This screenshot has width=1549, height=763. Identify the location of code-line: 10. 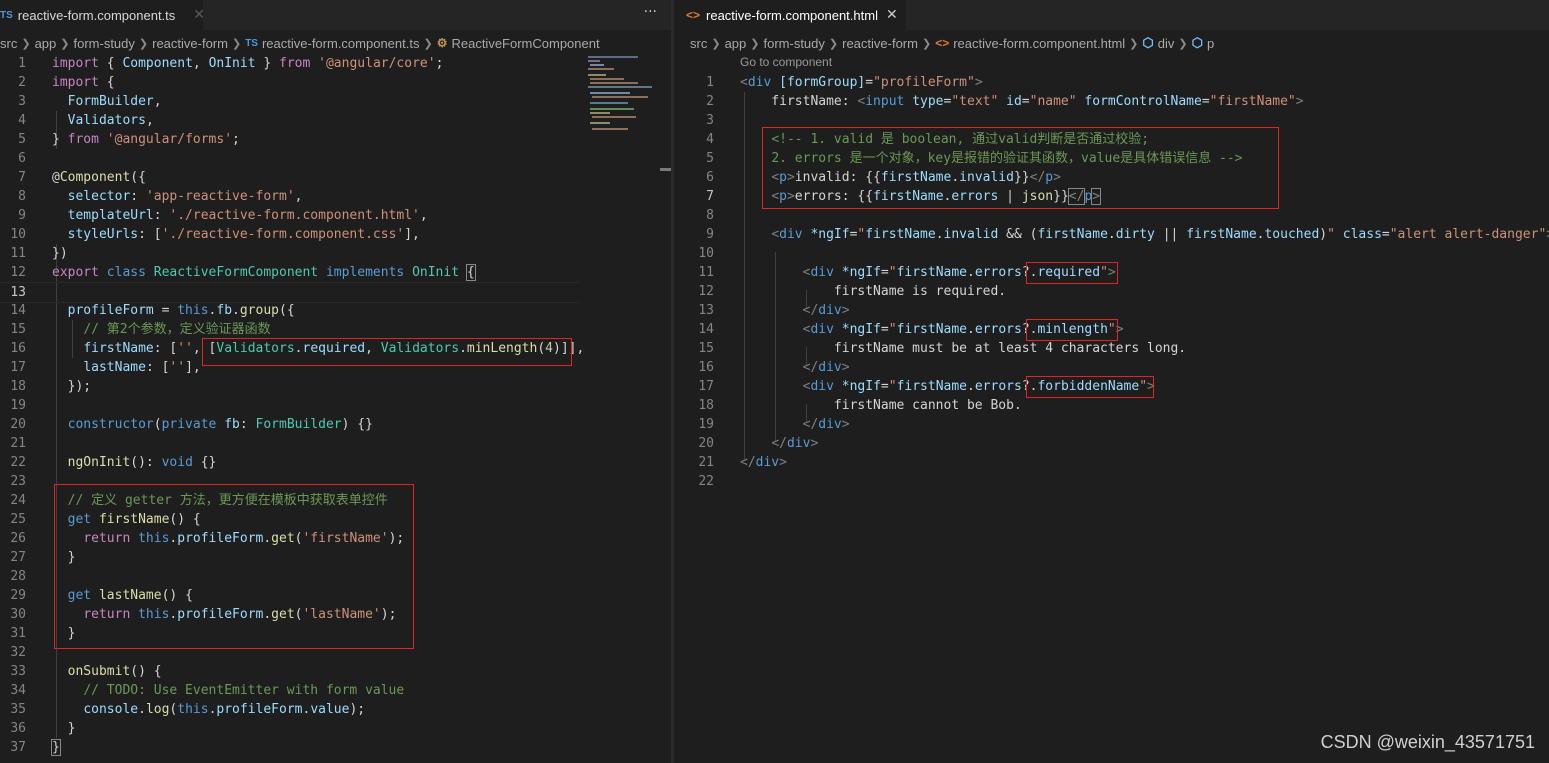
(706, 253).